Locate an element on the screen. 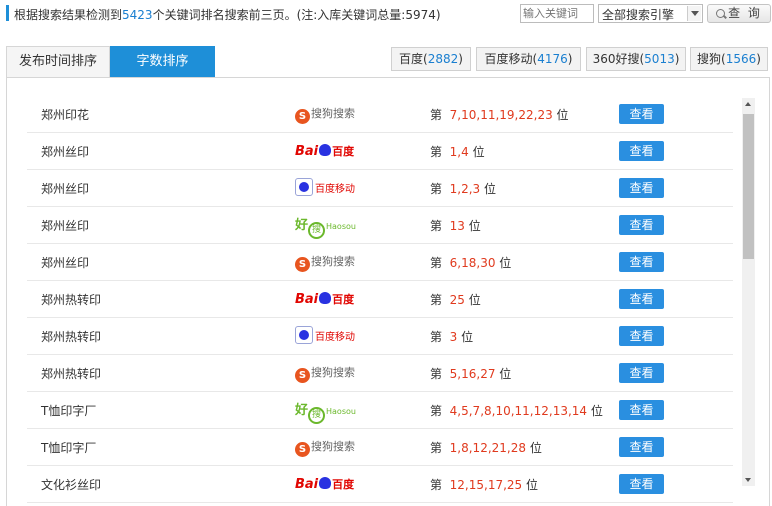  rank-positions: 第 12,15,17,25 位 is located at coordinates (484, 484).